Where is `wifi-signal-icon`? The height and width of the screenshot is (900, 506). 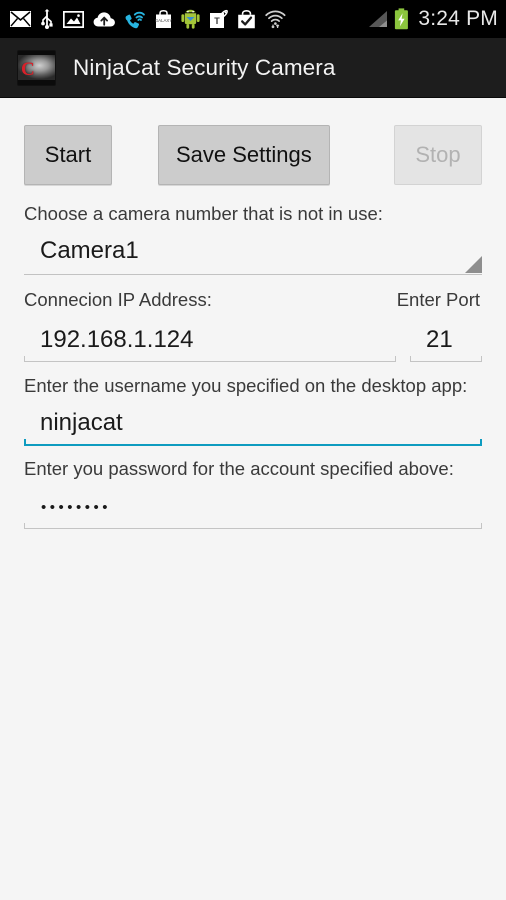
wifi-signal-icon is located at coordinates (275, 19).